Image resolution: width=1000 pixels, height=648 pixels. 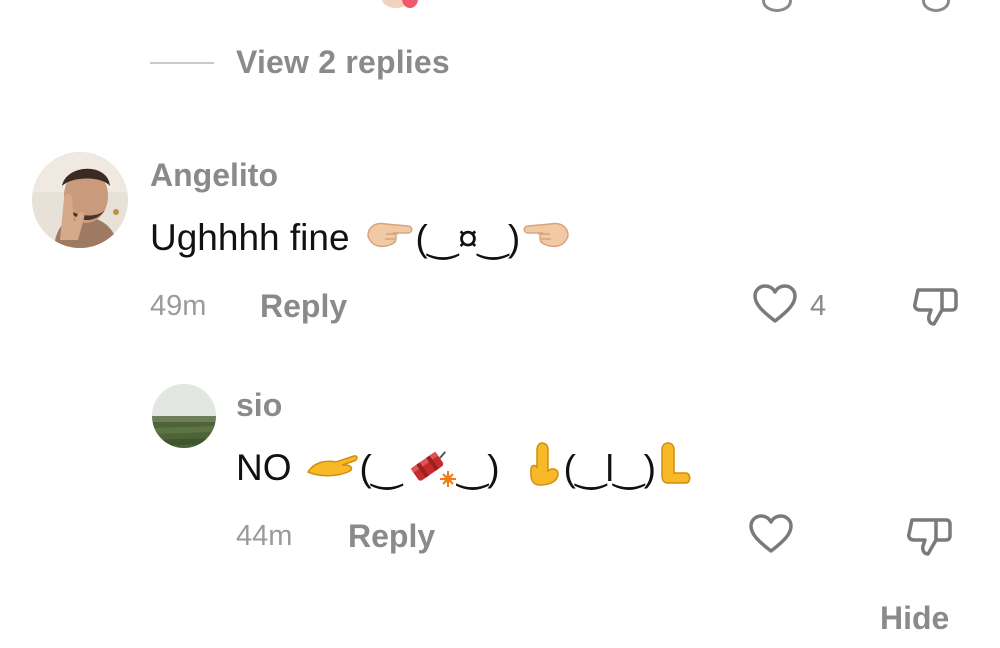 What do you see at coordinates (818, 306) in the screenshot?
I see `like-count: 4` at bounding box center [818, 306].